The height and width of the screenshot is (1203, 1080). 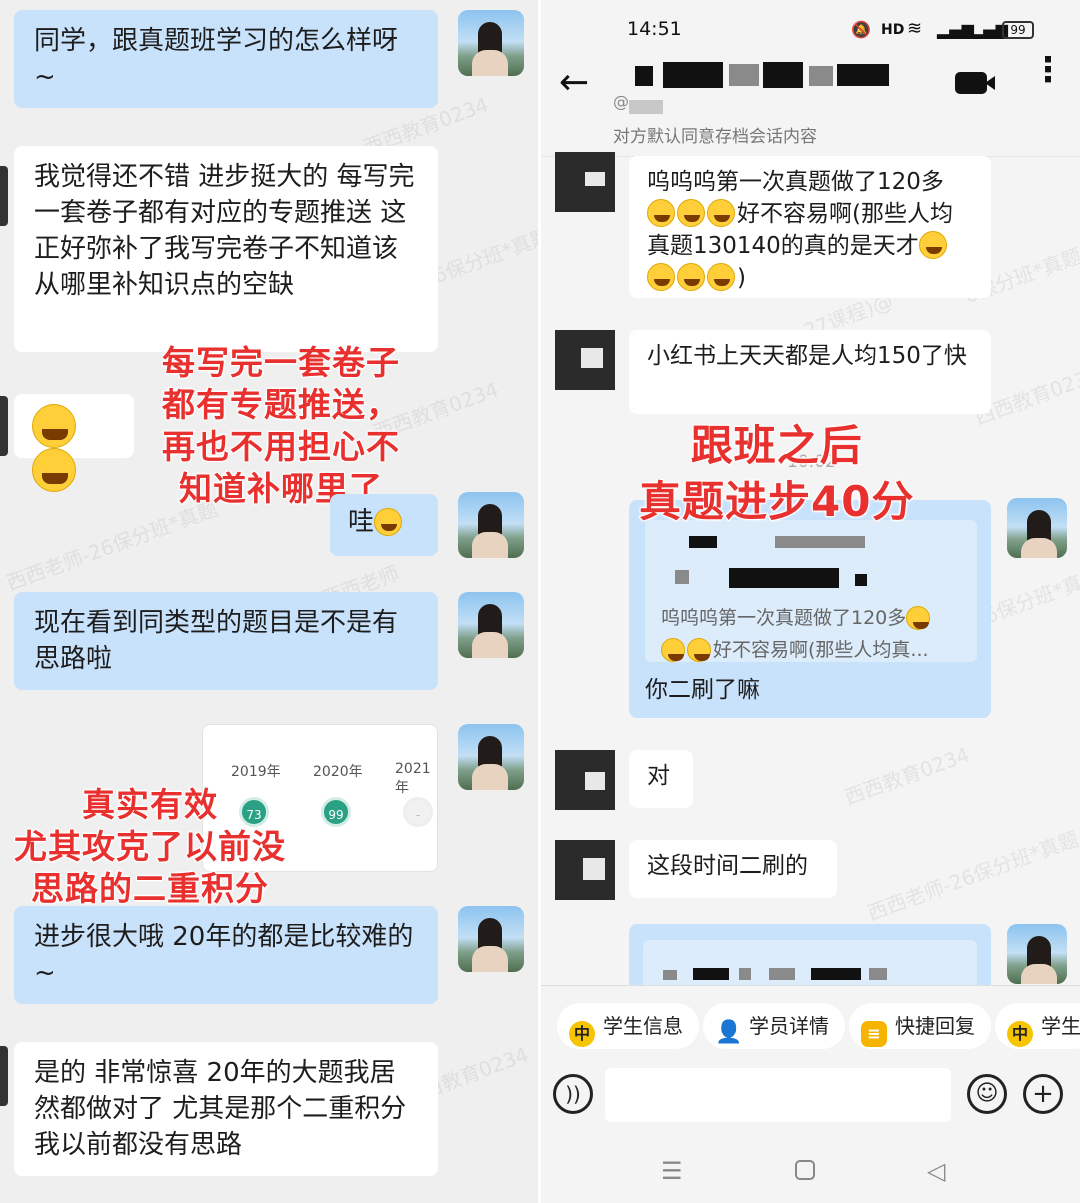 I want to click on chip-label: 快捷回复, so click(x=935, y=1026).